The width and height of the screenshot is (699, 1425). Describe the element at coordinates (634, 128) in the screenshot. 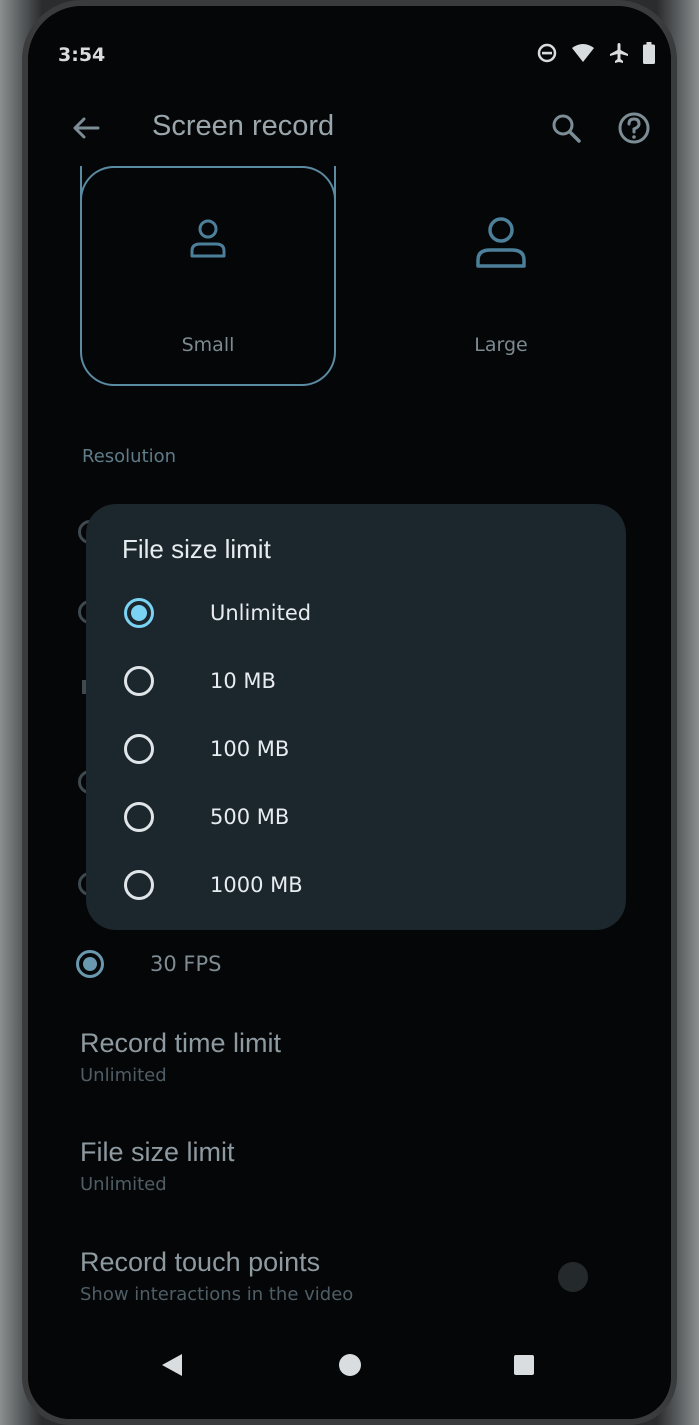

I see `help-icon` at that location.